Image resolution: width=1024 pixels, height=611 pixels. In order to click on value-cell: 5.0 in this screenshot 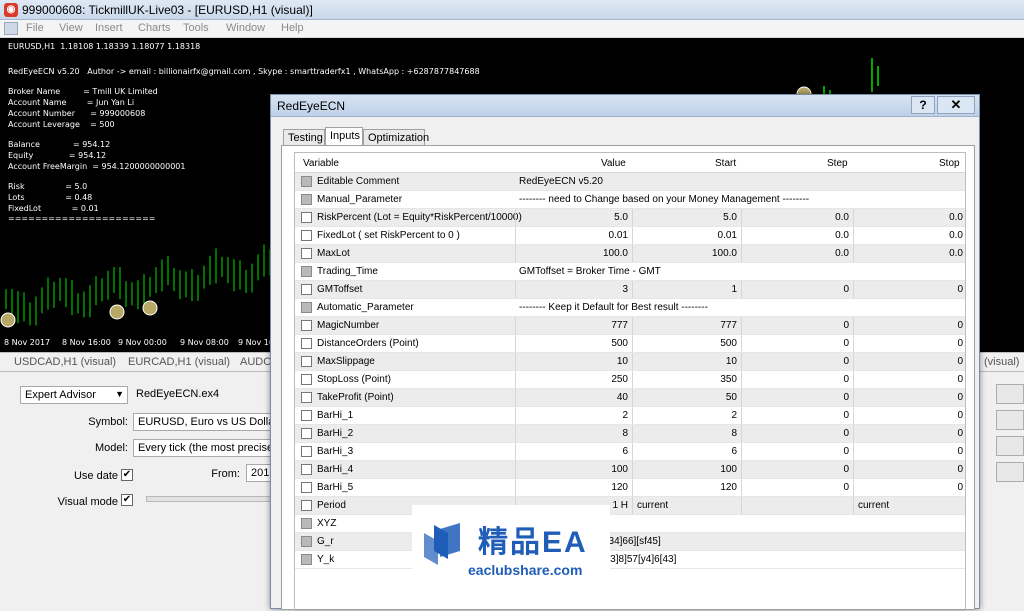, I will do `click(573, 217)`.